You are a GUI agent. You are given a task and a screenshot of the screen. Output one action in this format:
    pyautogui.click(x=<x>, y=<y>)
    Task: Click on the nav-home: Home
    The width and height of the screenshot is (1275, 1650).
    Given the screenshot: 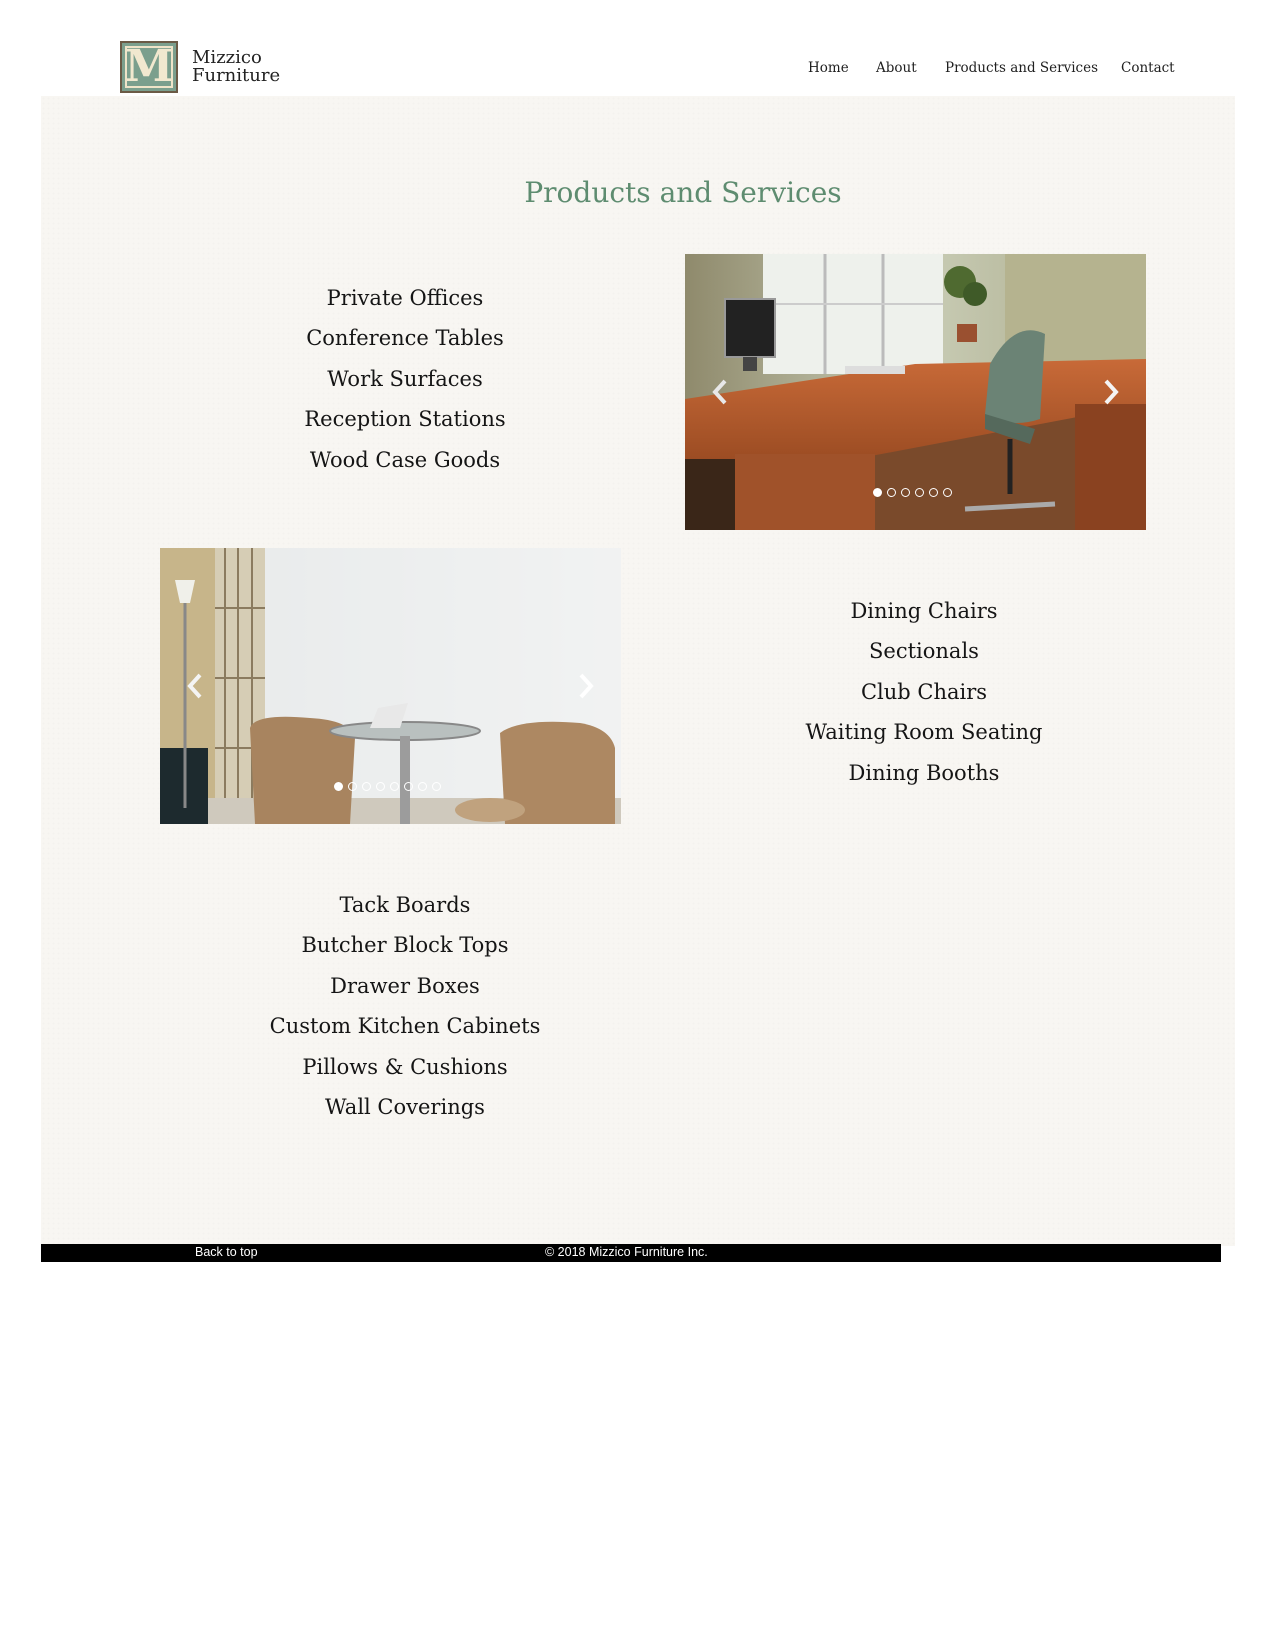 What is the action you would take?
    pyautogui.click(x=828, y=68)
    